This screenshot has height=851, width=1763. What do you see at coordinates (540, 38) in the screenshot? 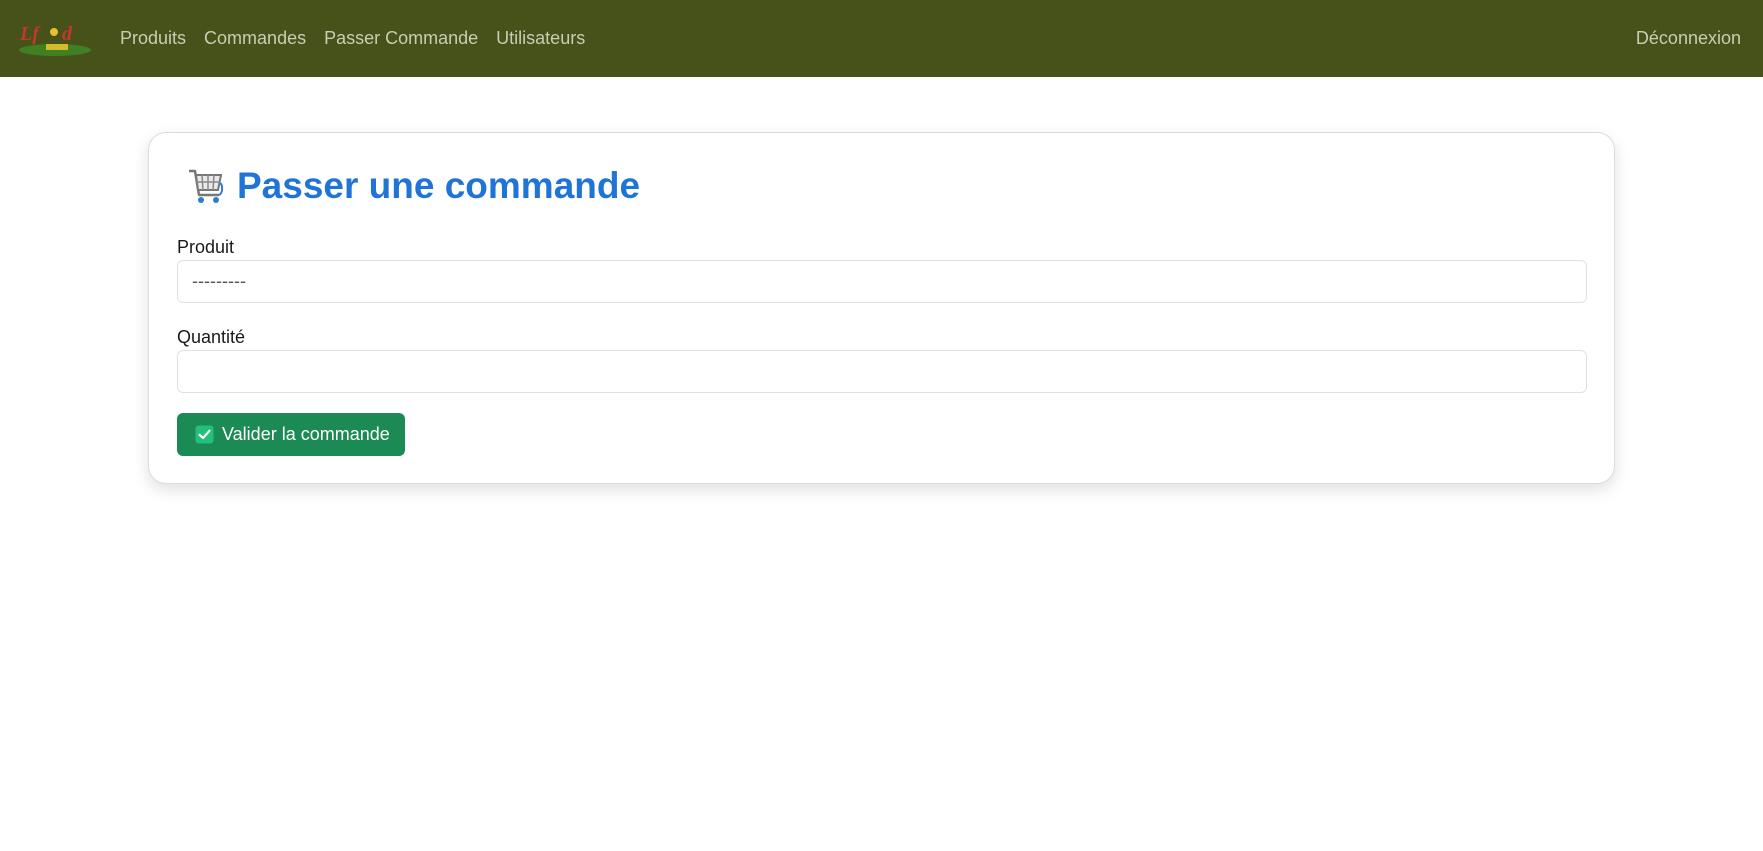
I see `nav-link-utilisateurs: Utilisateurs` at bounding box center [540, 38].